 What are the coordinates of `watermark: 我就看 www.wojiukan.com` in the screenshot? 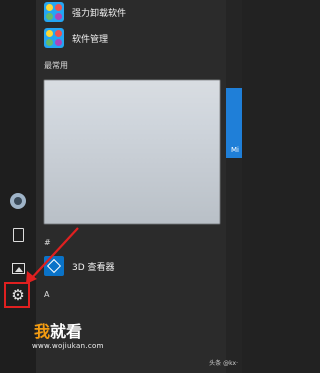 It's located at (92, 340).